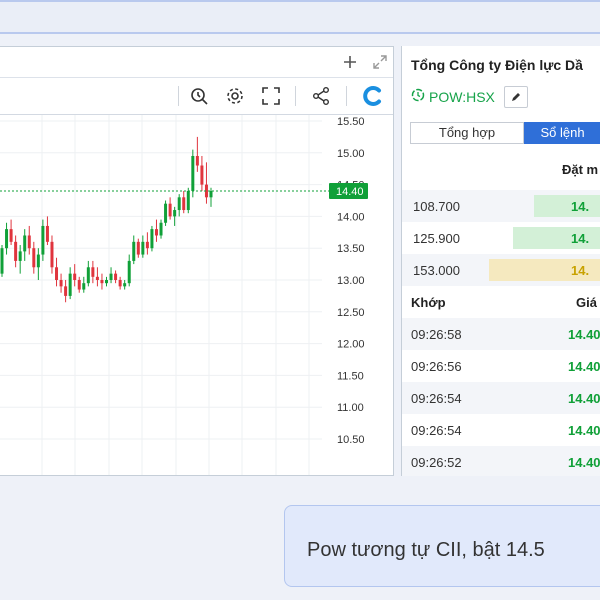  What do you see at coordinates (380, 62) in the screenshot?
I see `expand-icon` at bounding box center [380, 62].